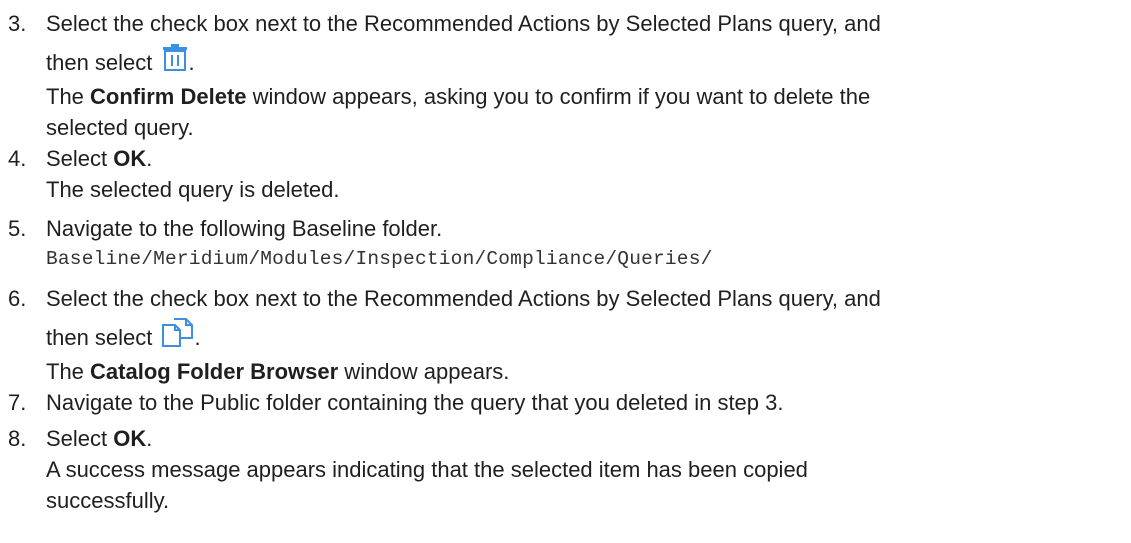 This screenshot has width=1131, height=543. What do you see at coordinates (17, 158) in the screenshot?
I see `step-number: 4.` at bounding box center [17, 158].